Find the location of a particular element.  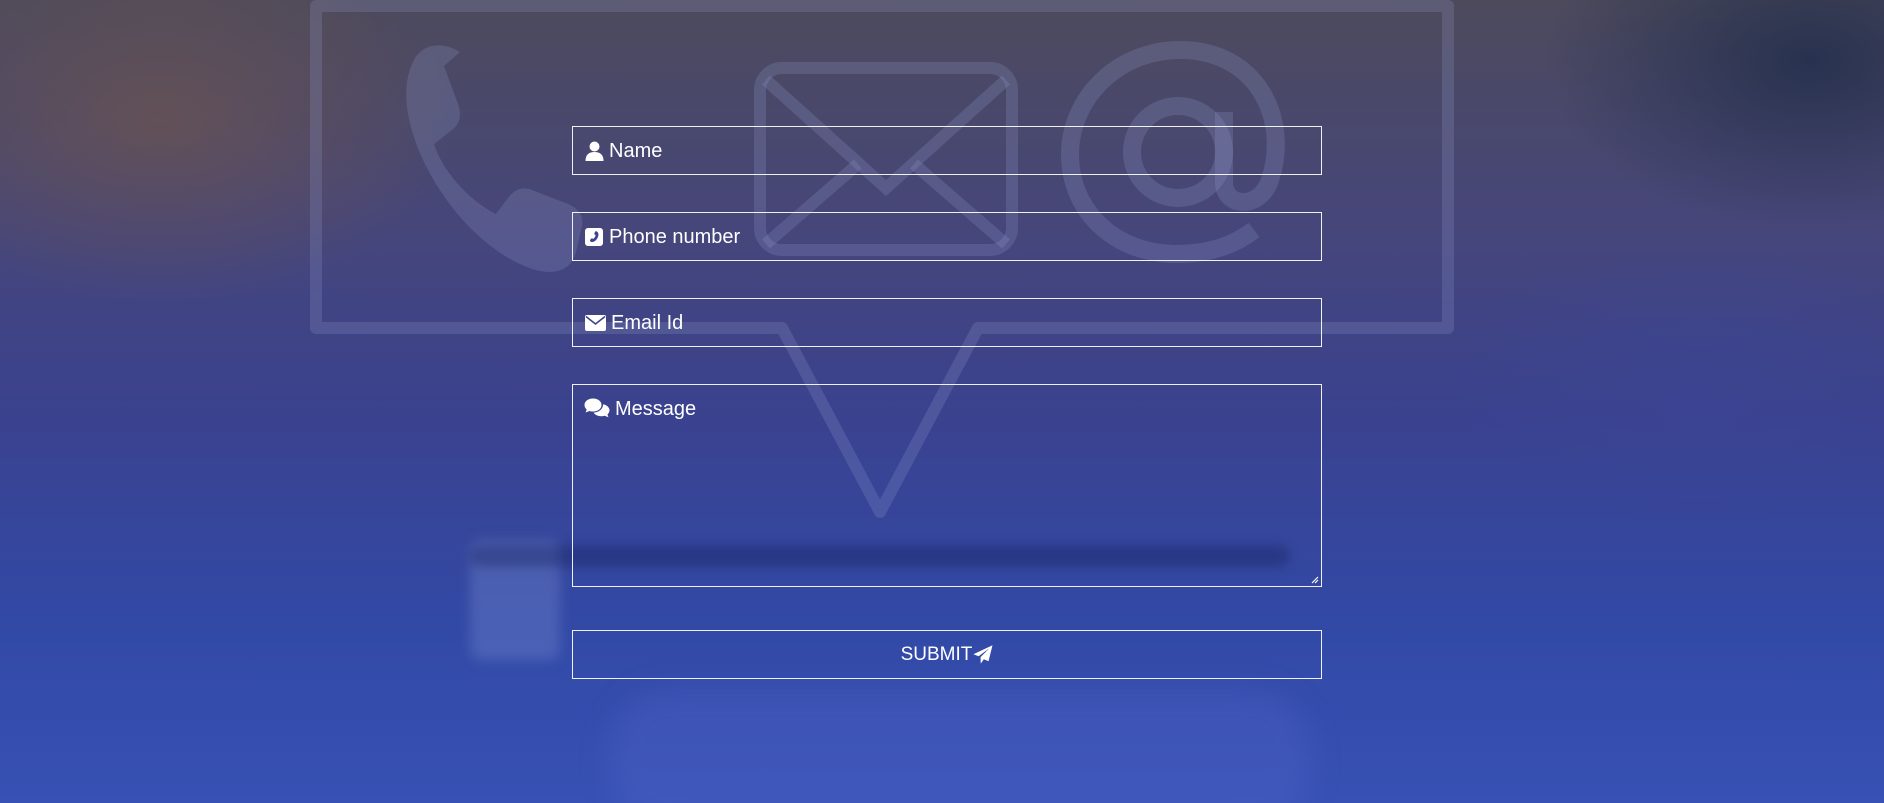

phone-number-field: Phone number is located at coordinates (947, 236).